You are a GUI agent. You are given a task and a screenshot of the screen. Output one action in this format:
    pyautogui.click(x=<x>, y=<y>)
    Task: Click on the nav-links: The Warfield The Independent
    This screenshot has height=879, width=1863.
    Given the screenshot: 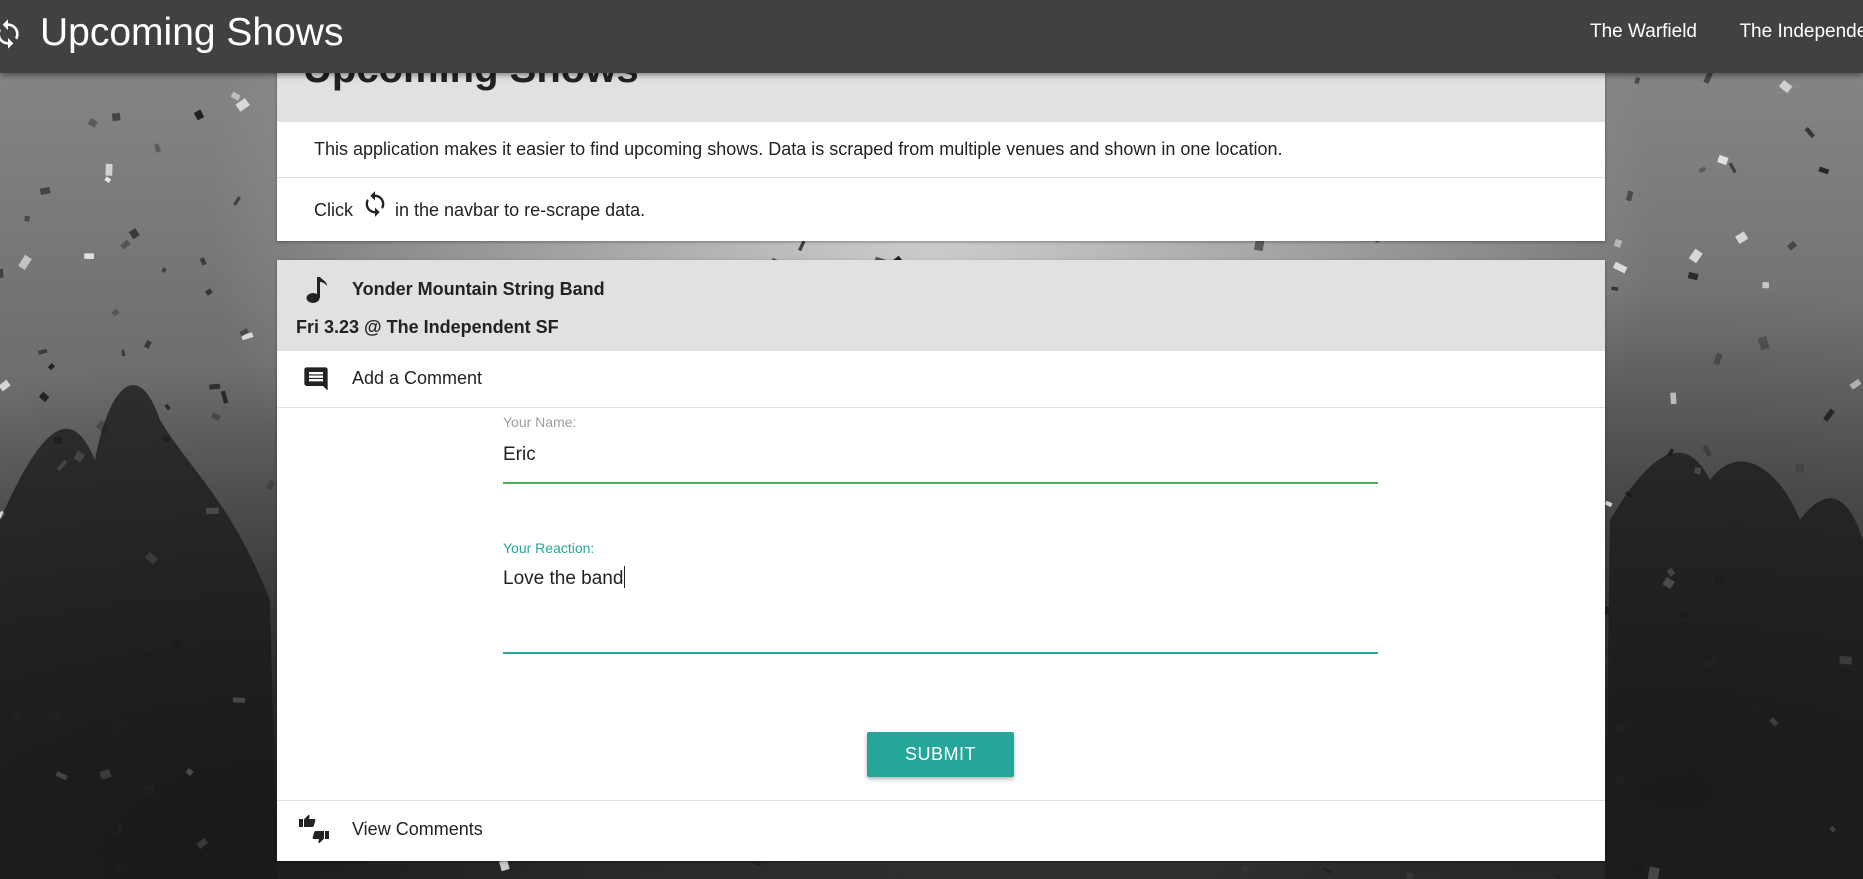 What is the action you would take?
    pyautogui.click(x=1726, y=36)
    